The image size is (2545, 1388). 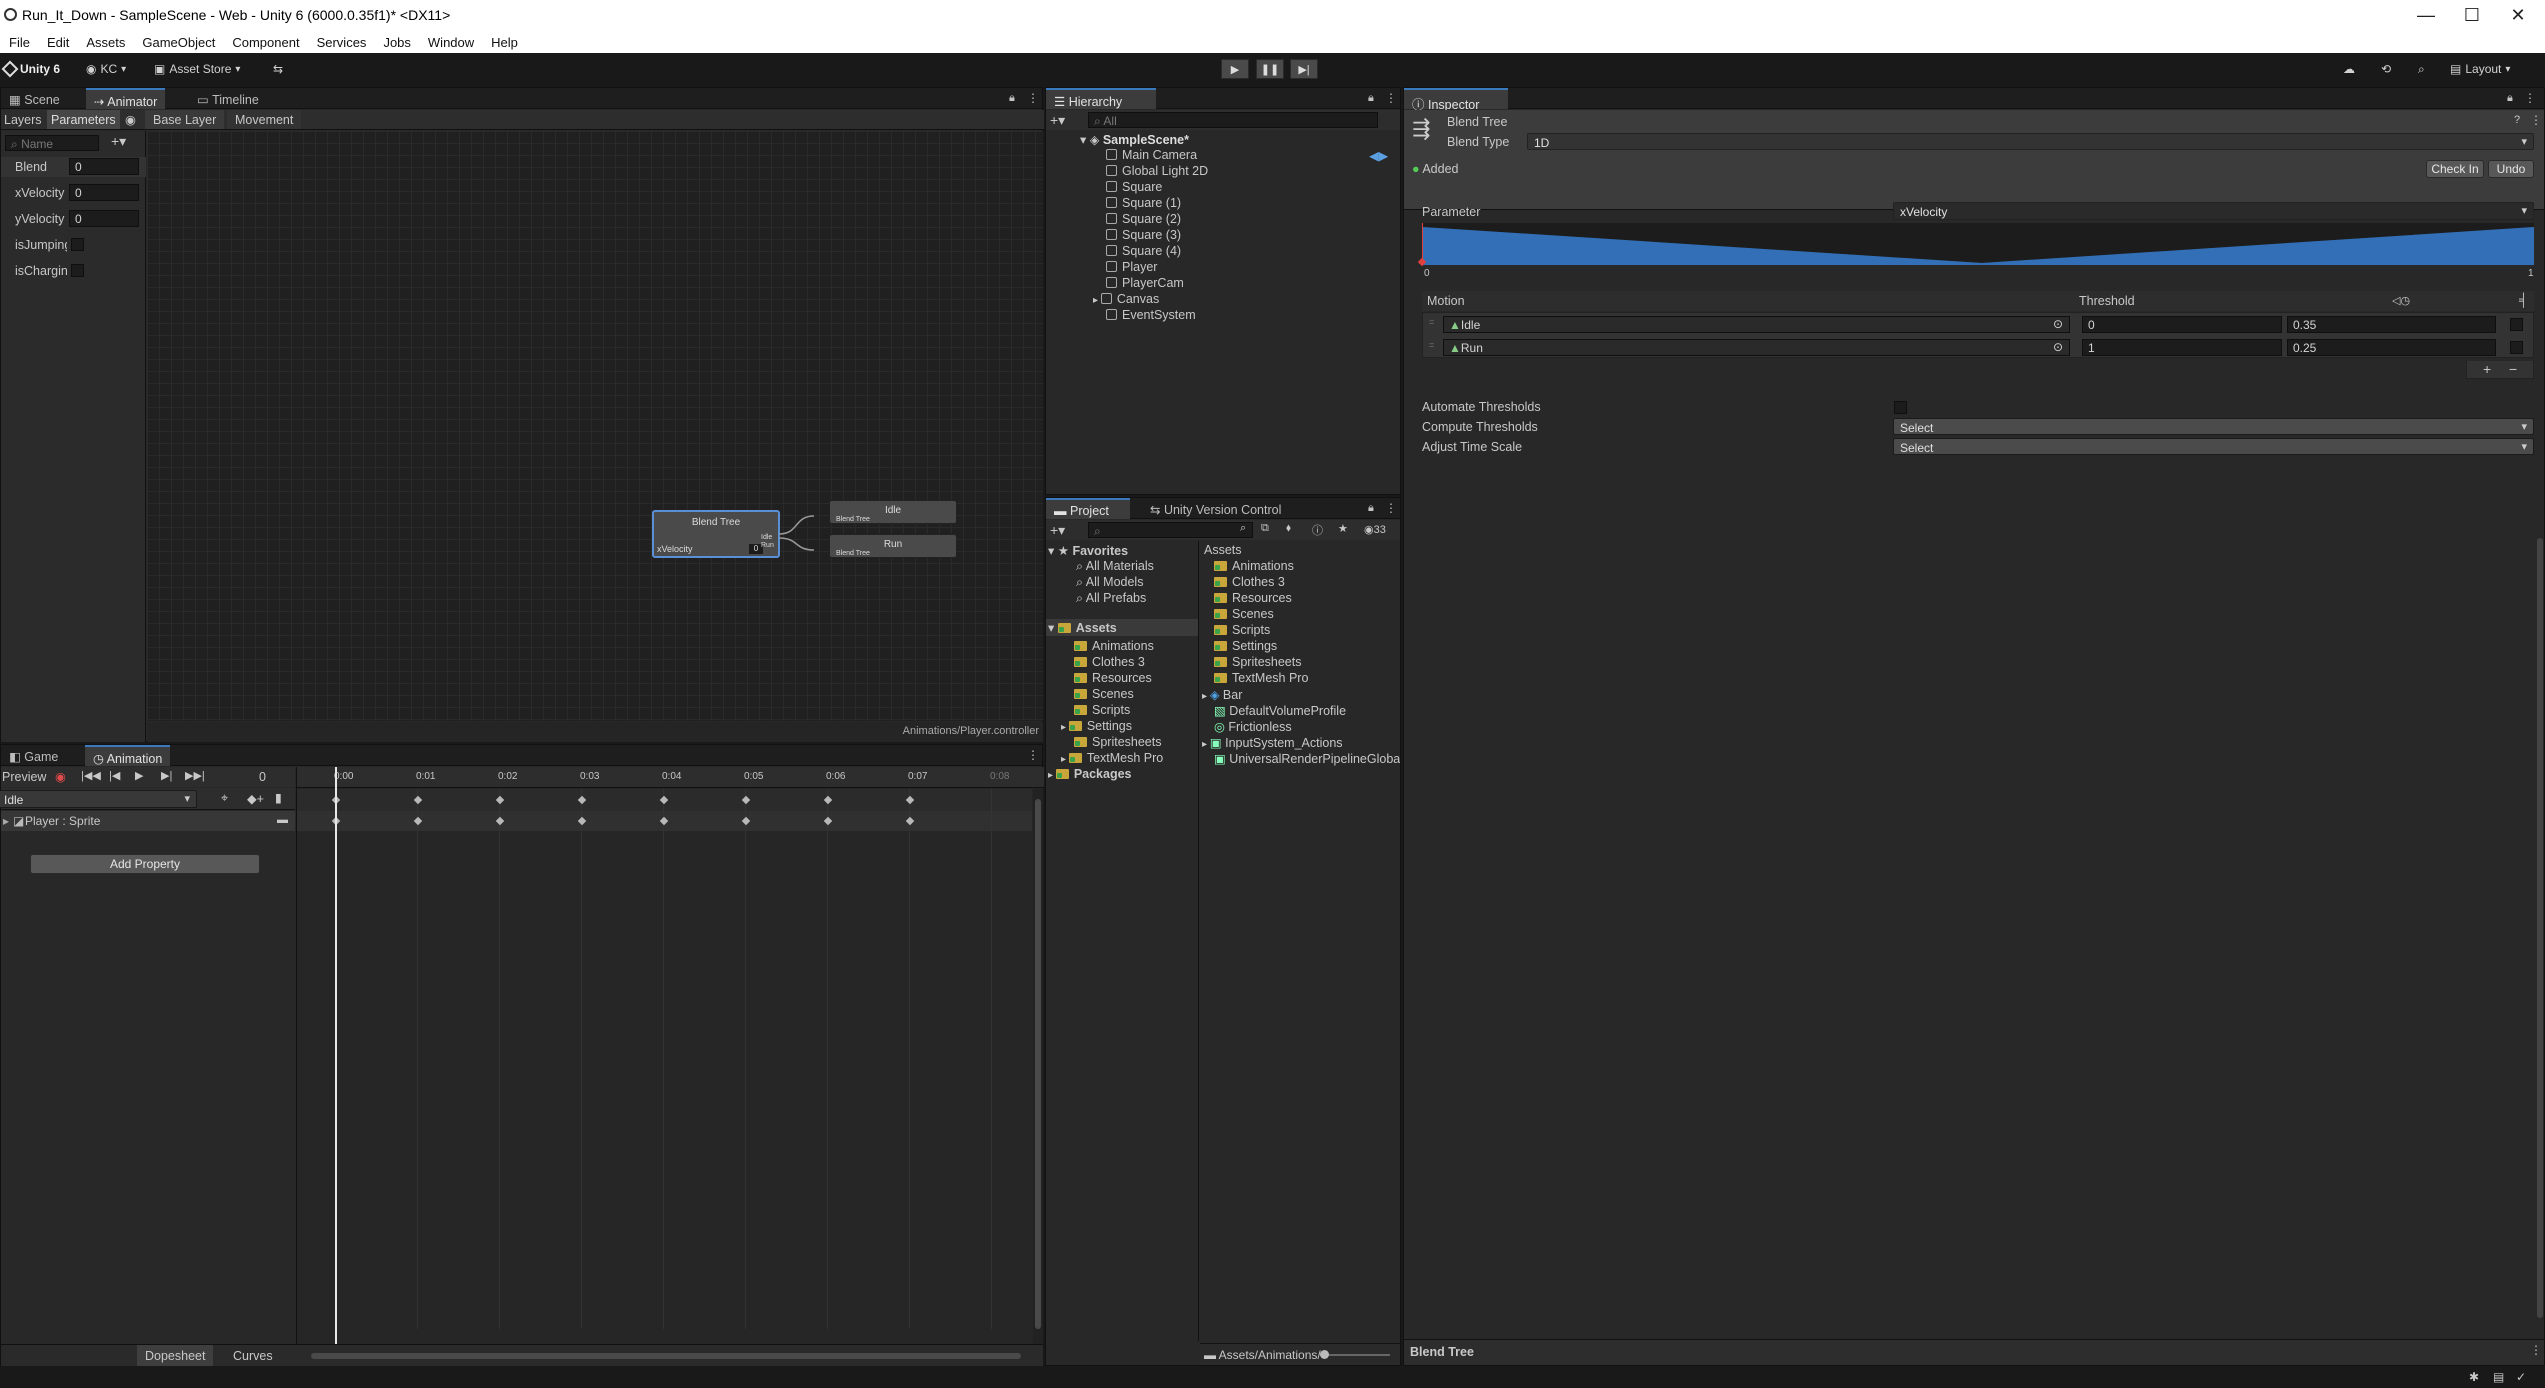 What do you see at coordinates (175, 1355) in the screenshot?
I see `tab-dopesheet: Dopesheet` at bounding box center [175, 1355].